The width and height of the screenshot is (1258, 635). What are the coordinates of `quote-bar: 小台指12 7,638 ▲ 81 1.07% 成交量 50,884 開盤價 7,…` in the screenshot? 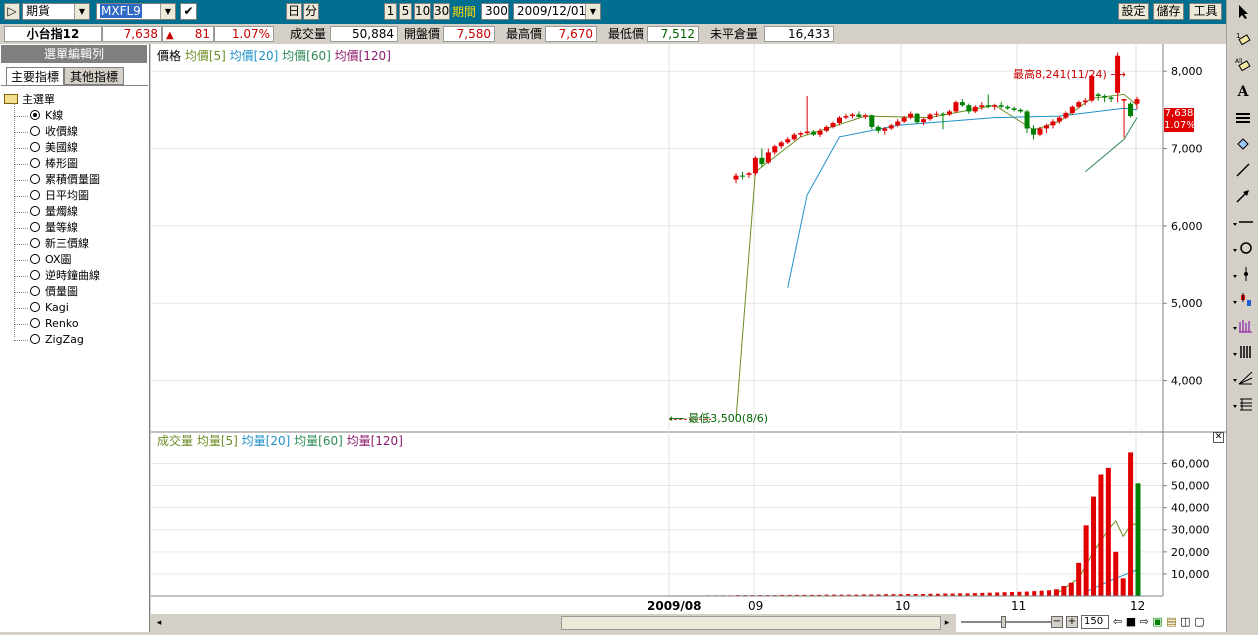 It's located at (613, 34).